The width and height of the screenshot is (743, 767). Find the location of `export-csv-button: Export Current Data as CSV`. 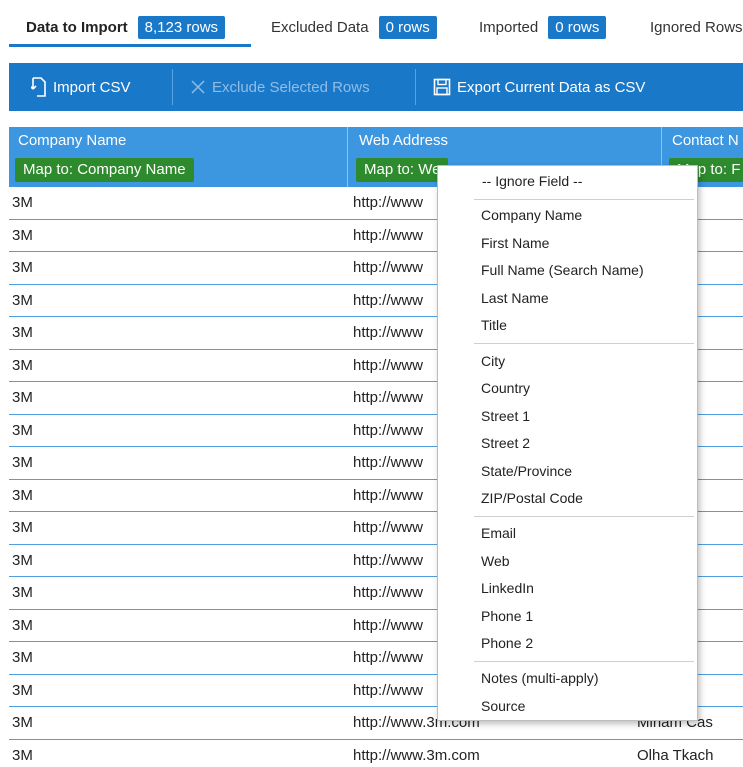

export-csv-button: Export Current Data as CSV is located at coordinates (539, 87).